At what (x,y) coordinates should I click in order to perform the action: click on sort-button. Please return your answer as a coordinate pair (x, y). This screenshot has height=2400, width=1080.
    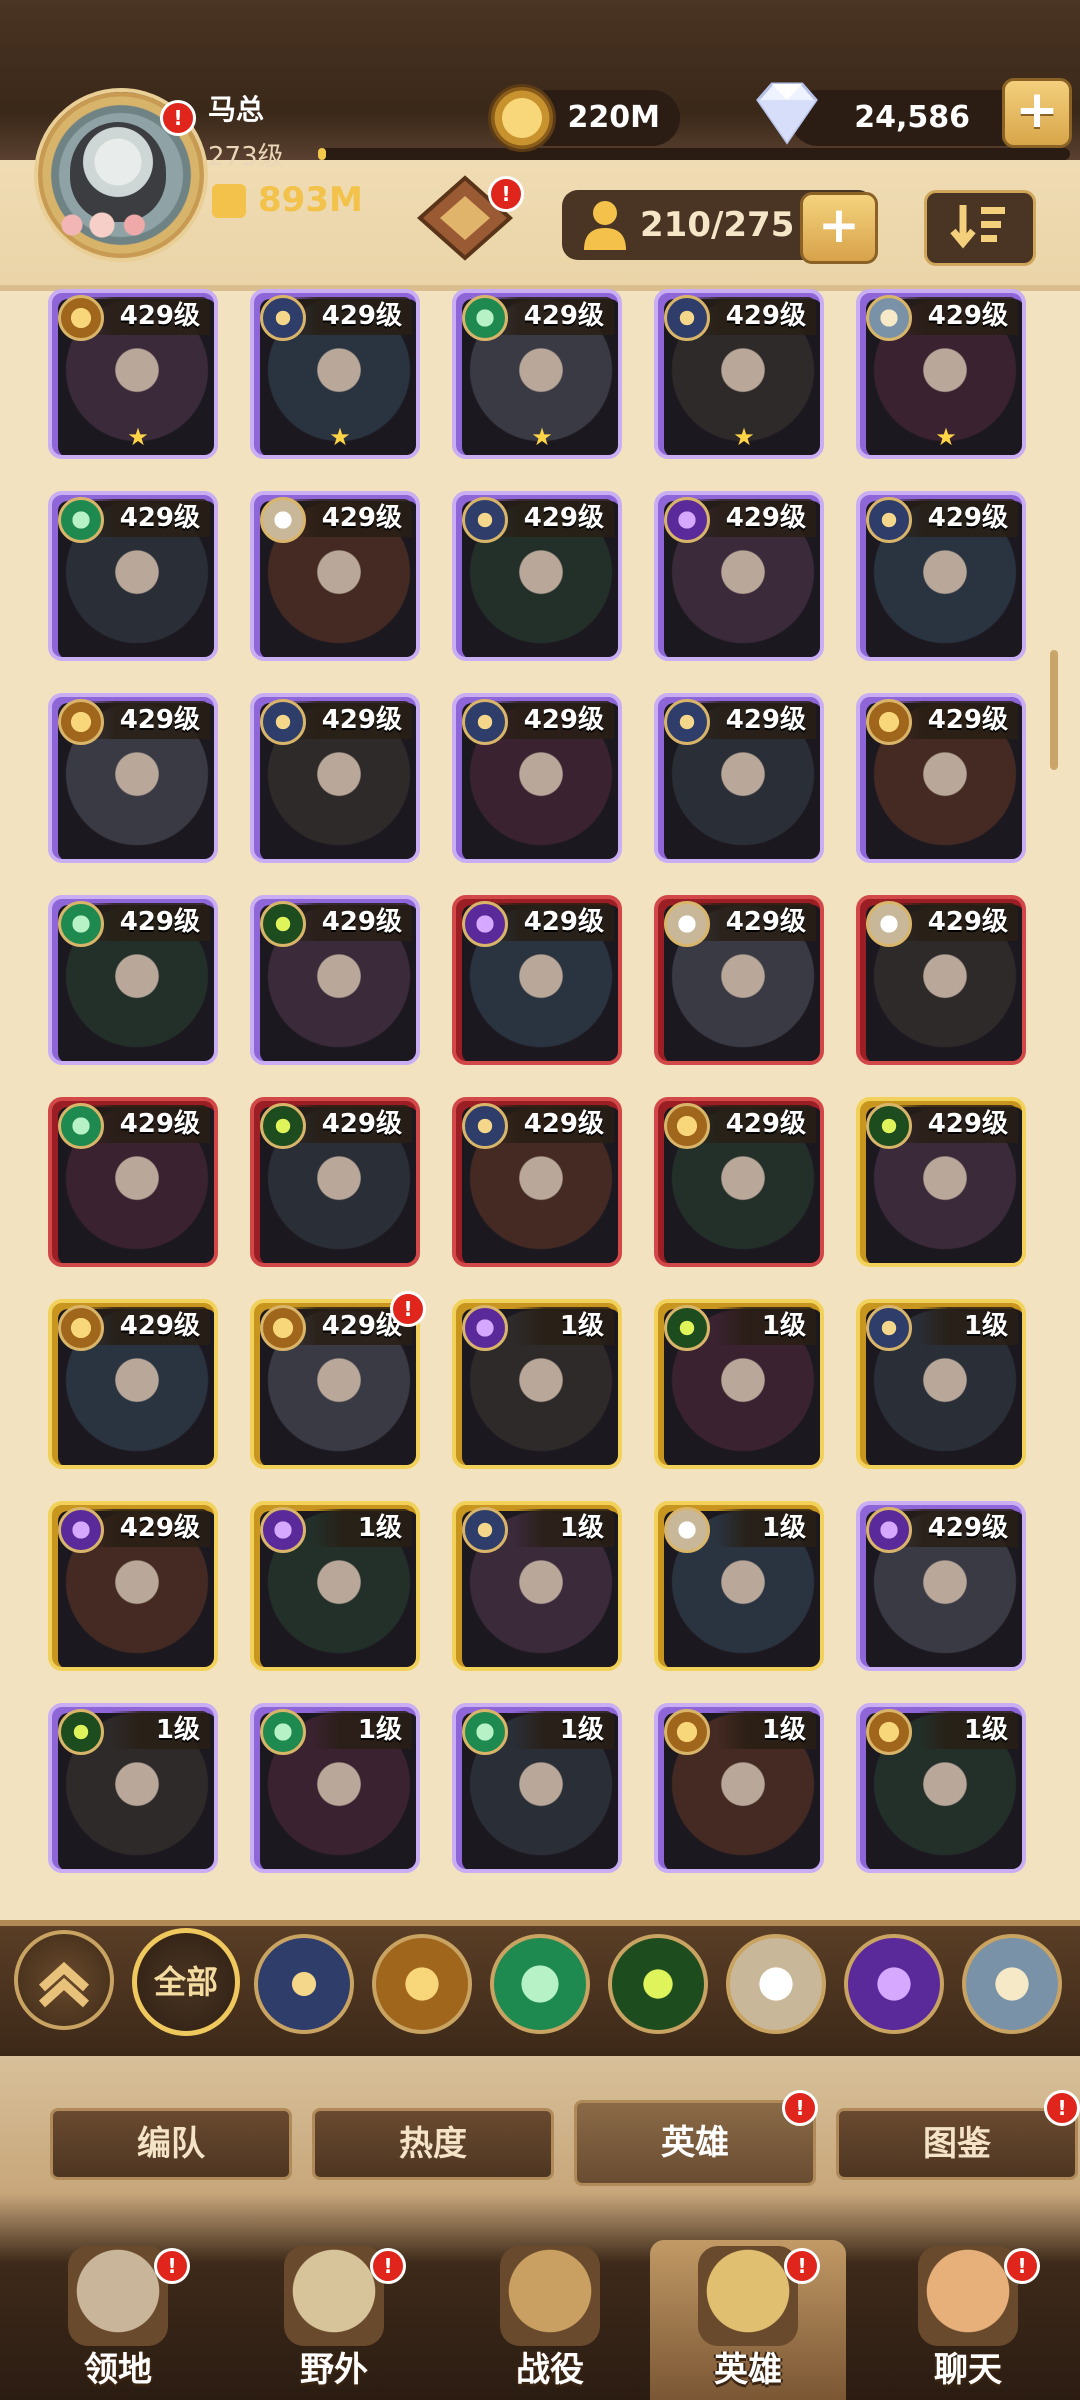
    Looking at the image, I should click on (980, 228).